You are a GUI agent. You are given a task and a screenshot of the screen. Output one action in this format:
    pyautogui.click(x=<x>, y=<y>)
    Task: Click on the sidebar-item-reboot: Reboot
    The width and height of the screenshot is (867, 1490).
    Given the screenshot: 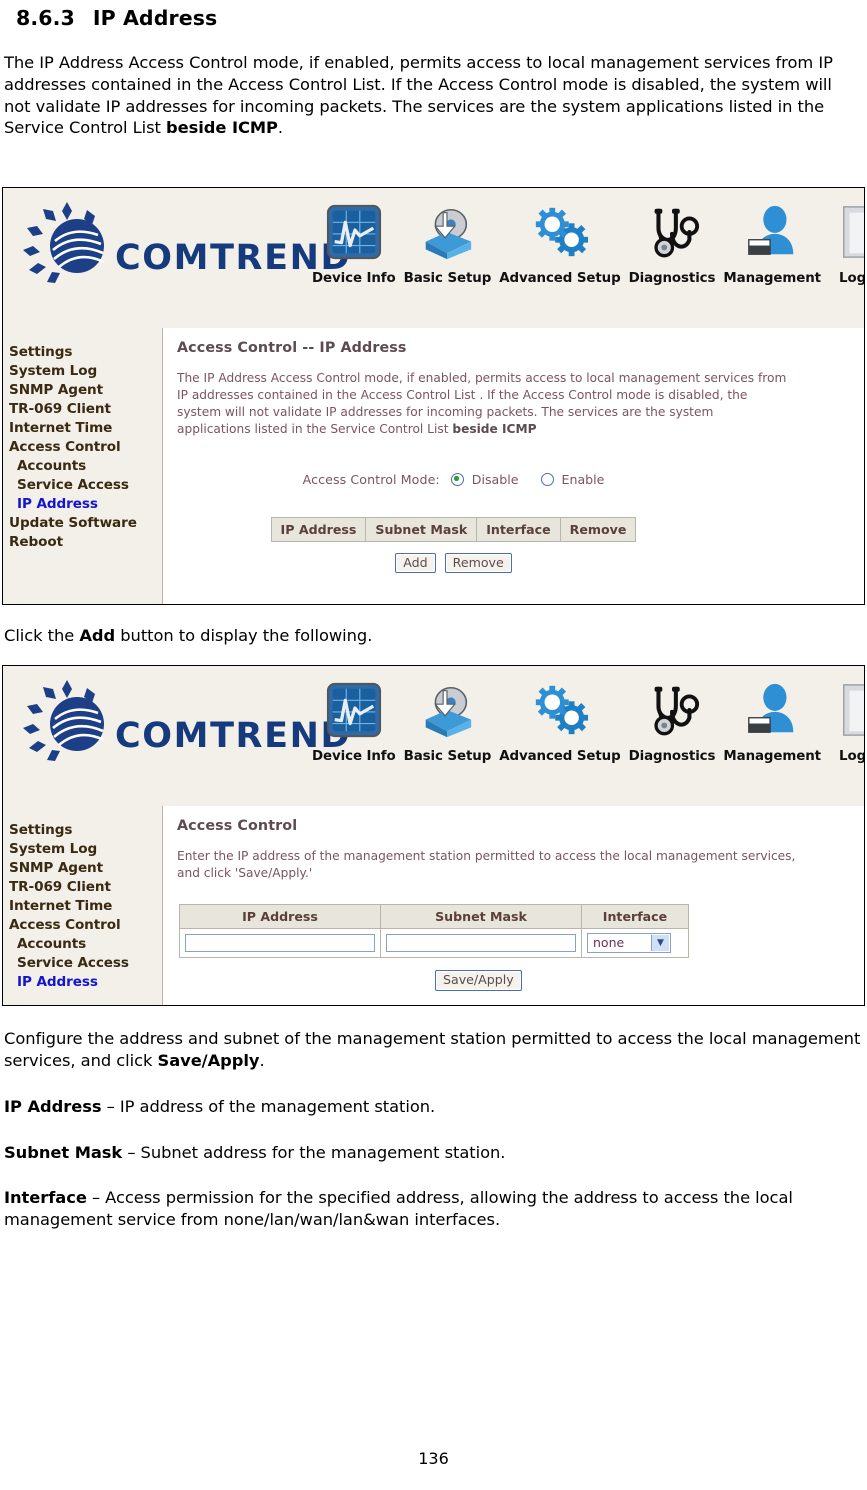 What is the action you would take?
    pyautogui.click(x=82, y=541)
    